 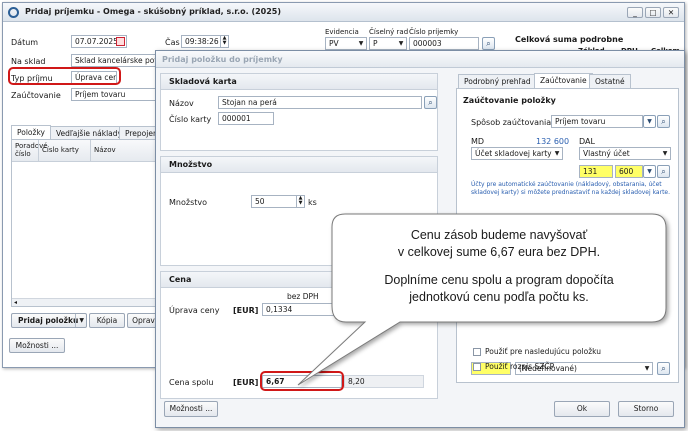 What do you see at coordinates (115, 94) in the screenshot?
I see `zauctovanie-select: Príjem tovaru` at bounding box center [115, 94].